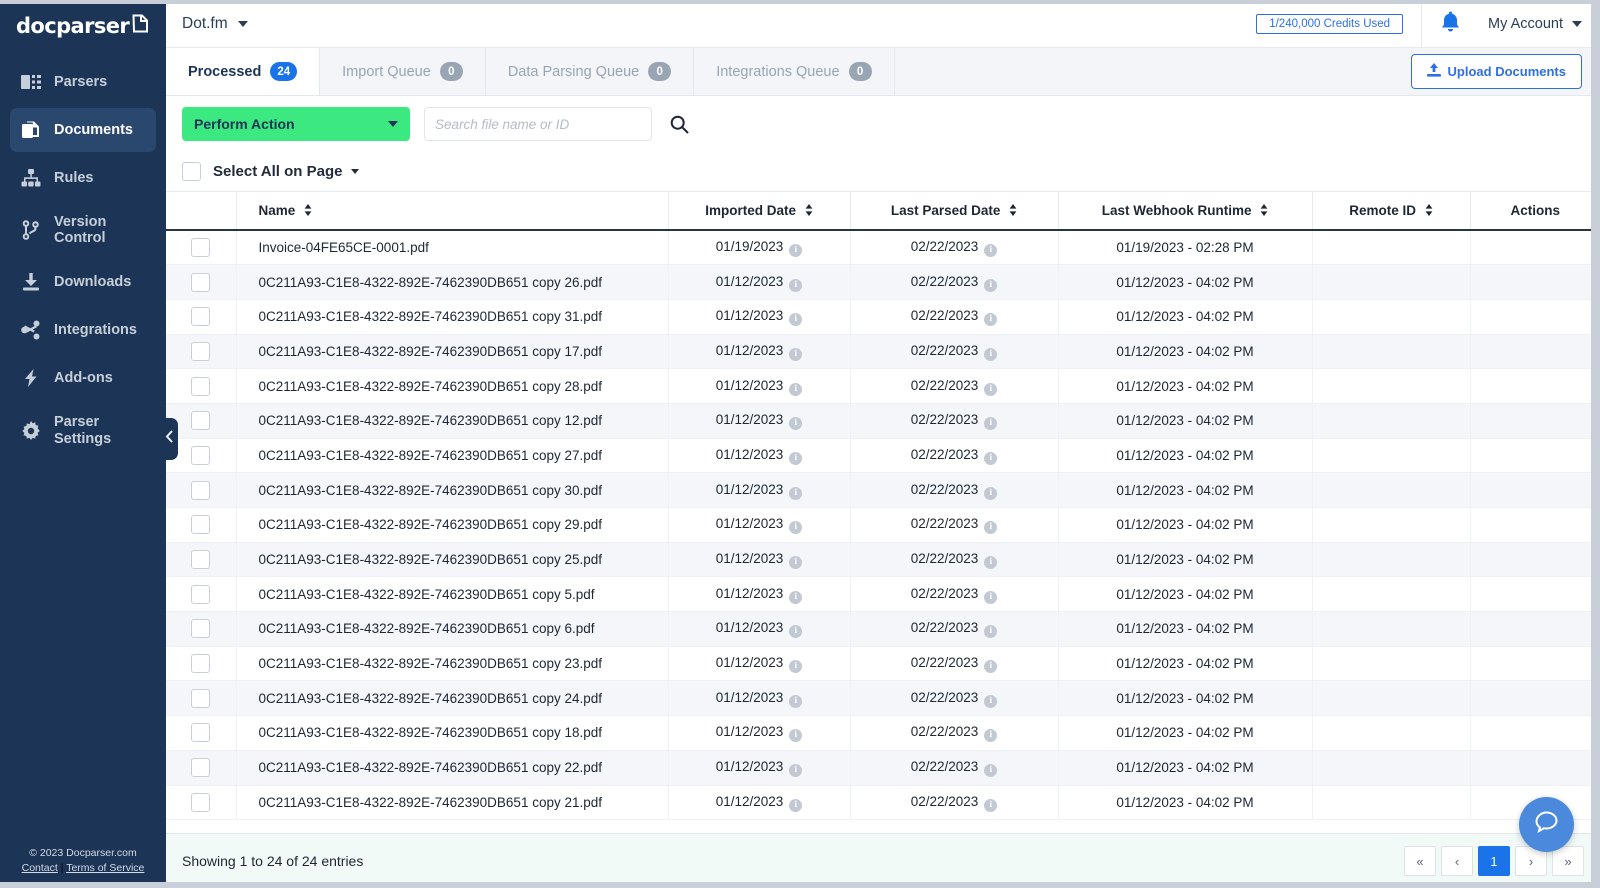 Image resolution: width=1600 pixels, height=888 pixels. Describe the element at coordinates (1450, 24) in the screenshot. I see `notifications-button` at that location.